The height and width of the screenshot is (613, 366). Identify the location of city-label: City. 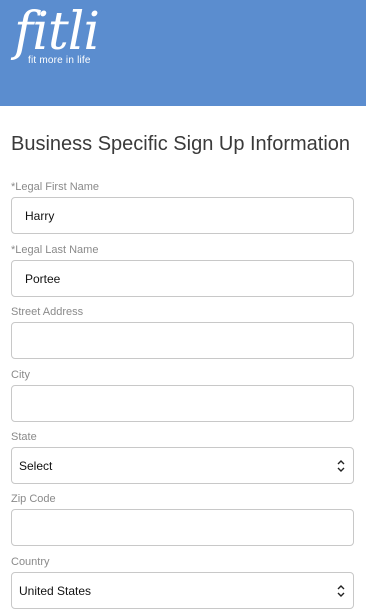
(20, 375).